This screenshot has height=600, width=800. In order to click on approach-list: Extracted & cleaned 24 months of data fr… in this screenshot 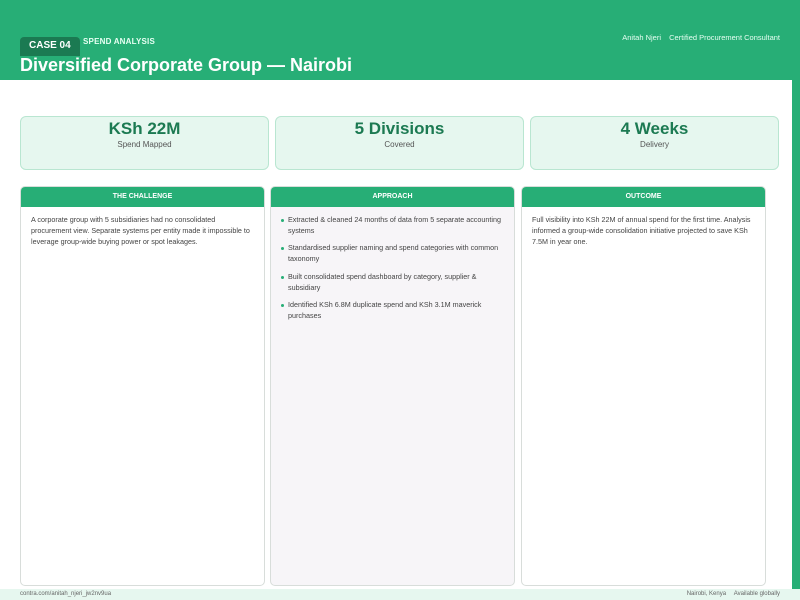, I will do `click(392, 267)`.